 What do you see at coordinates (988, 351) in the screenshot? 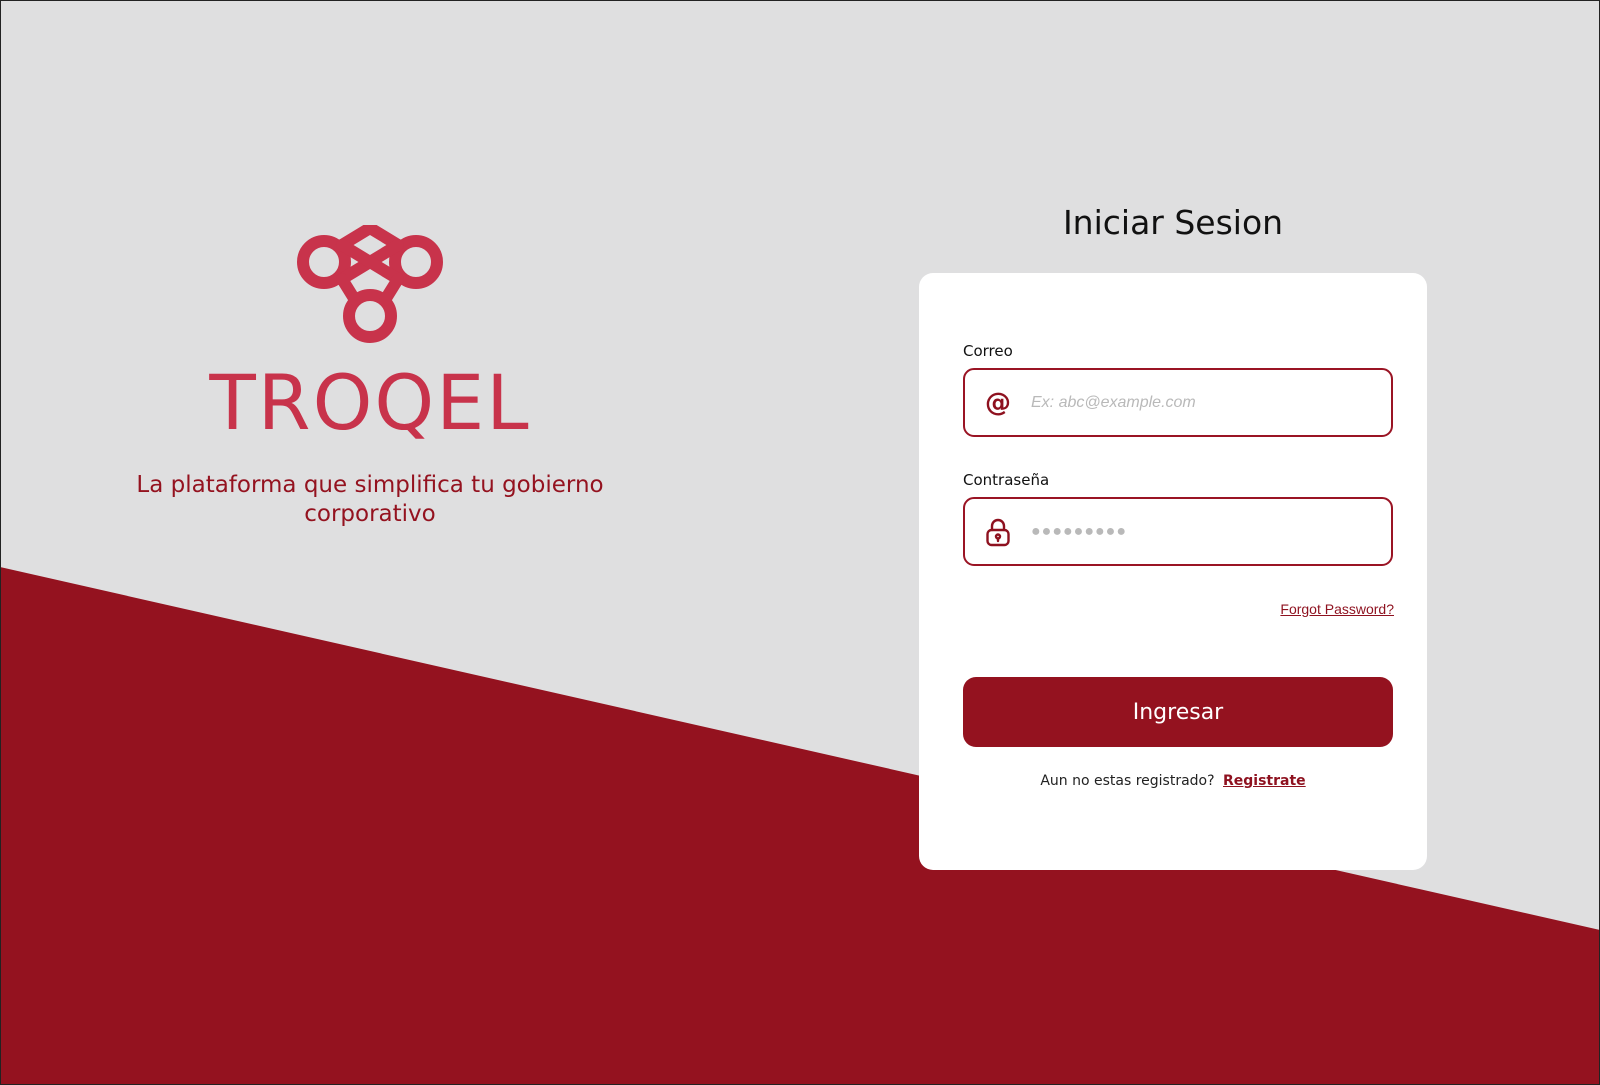
I see `email-label: Correo` at bounding box center [988, 351].